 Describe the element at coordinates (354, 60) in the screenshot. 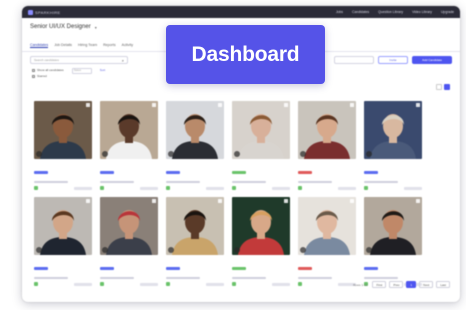

I see `filter-select` at that location.